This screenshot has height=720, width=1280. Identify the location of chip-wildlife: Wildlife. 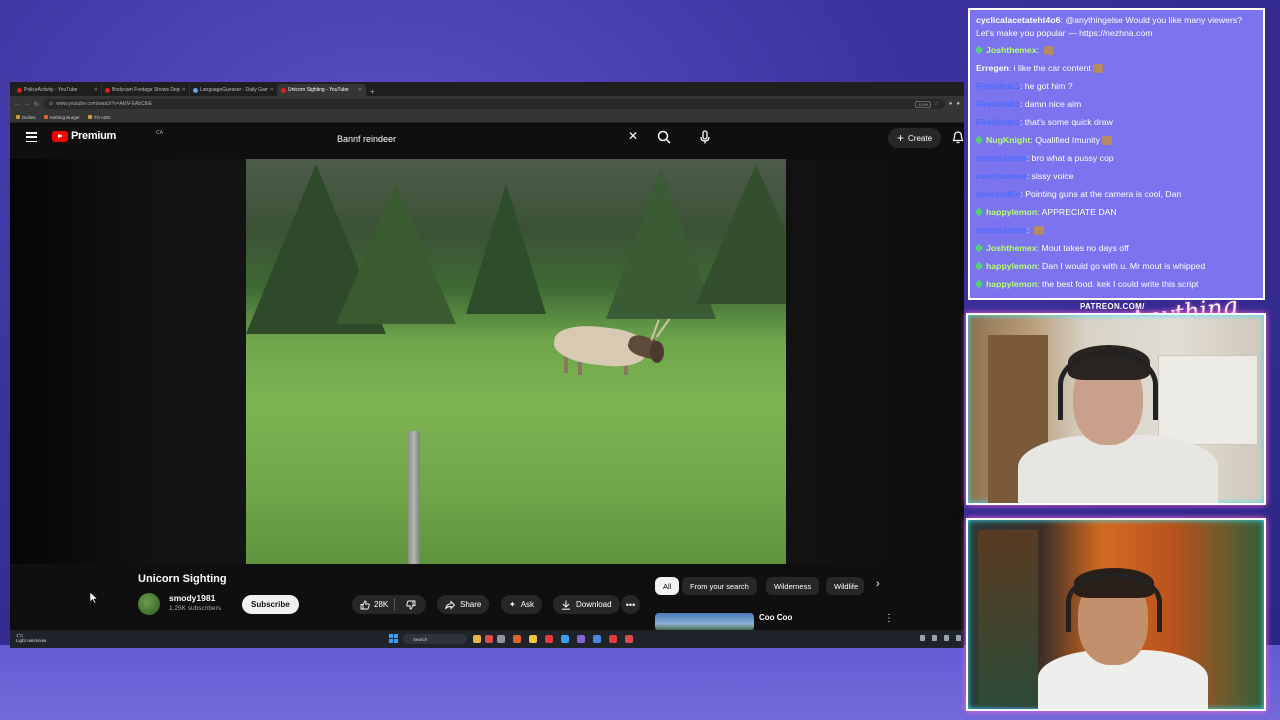
(845, 586).